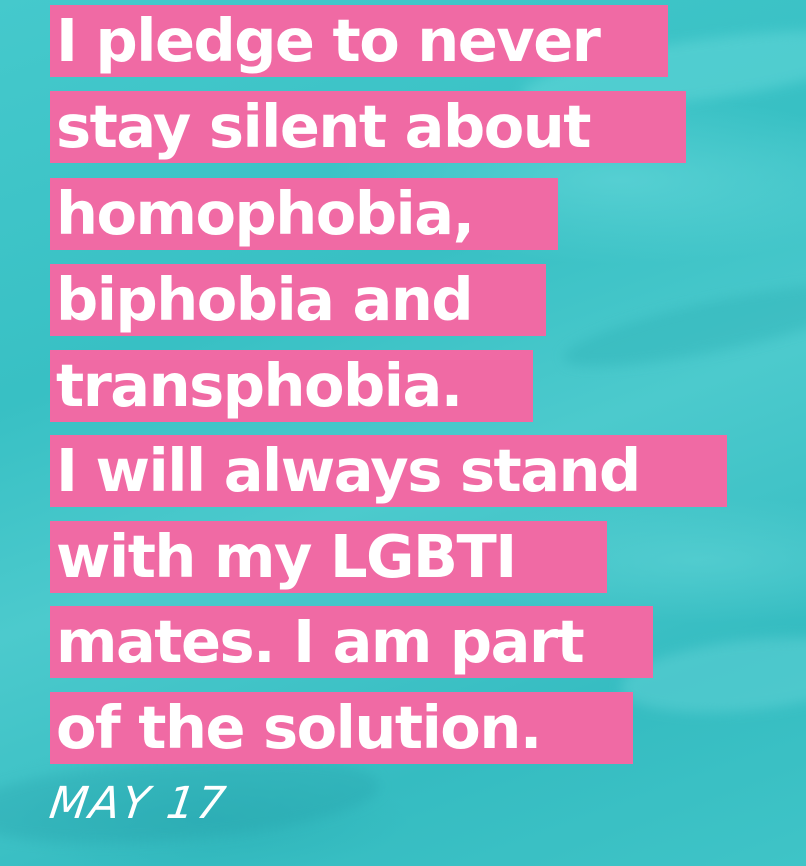 This screenshot has height=866, width=806. What do you see at coordinates (304, 214) in the screenshot?
I see `pledge-line-3: homophobia,` at bounding box center [304, 214].